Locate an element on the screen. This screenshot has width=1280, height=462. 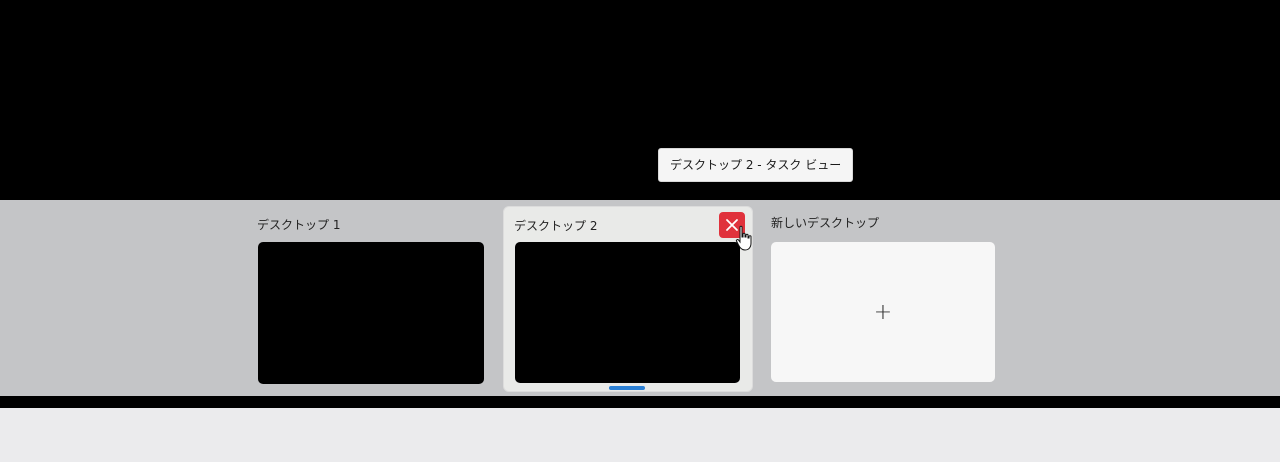
mouse-cursor-icon is located at coordinates (743, 238).